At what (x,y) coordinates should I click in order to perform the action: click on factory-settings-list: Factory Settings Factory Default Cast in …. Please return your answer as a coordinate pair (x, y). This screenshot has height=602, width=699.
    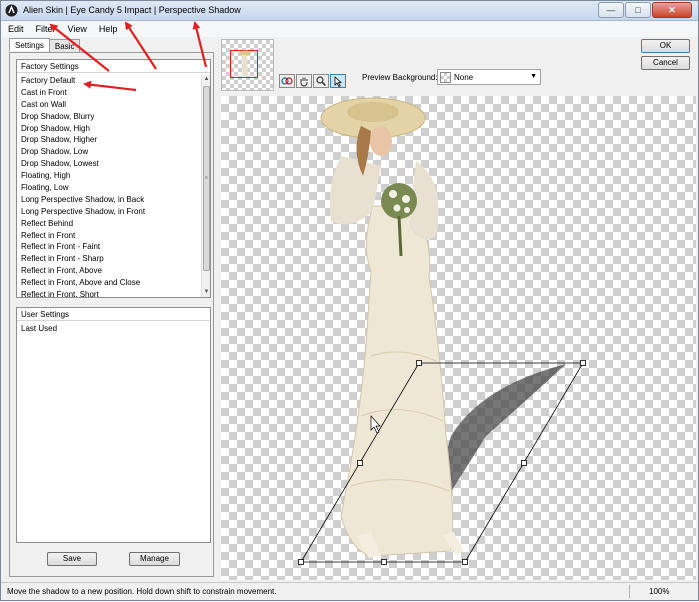
    Looking at the image, I should click on (113, 178).